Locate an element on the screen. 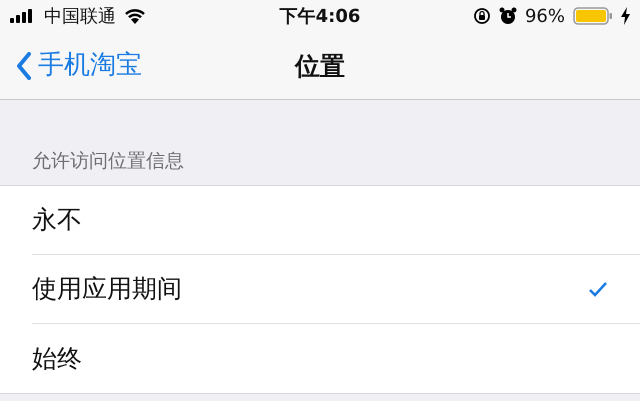 The width and height of the screenshot is (640, 401). back-button: 手机淘宝 is located at coordinates (79, 65).